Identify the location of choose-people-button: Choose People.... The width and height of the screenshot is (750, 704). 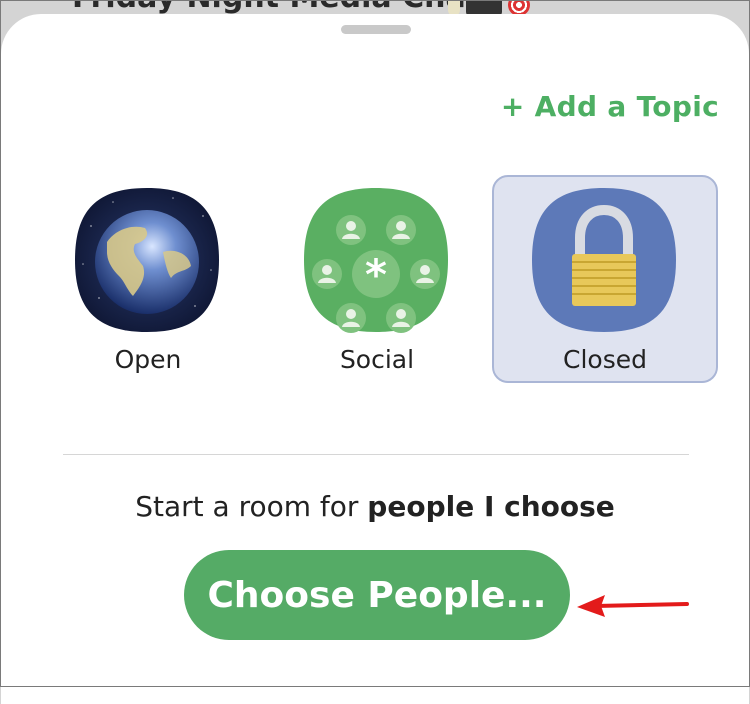
(377, 595).